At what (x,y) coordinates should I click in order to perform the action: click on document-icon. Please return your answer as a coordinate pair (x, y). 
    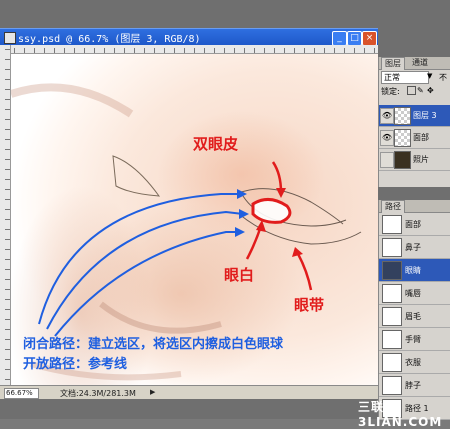
    Looking at the image, I should click on (10, 38).